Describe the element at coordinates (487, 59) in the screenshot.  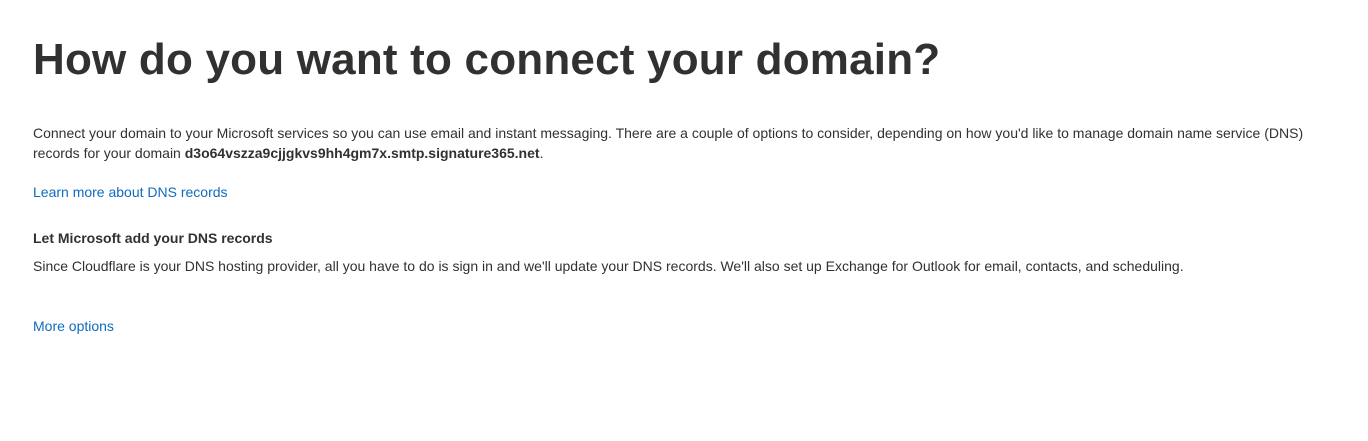
I see `page-title: How do you want to connect your domain?` at that location.